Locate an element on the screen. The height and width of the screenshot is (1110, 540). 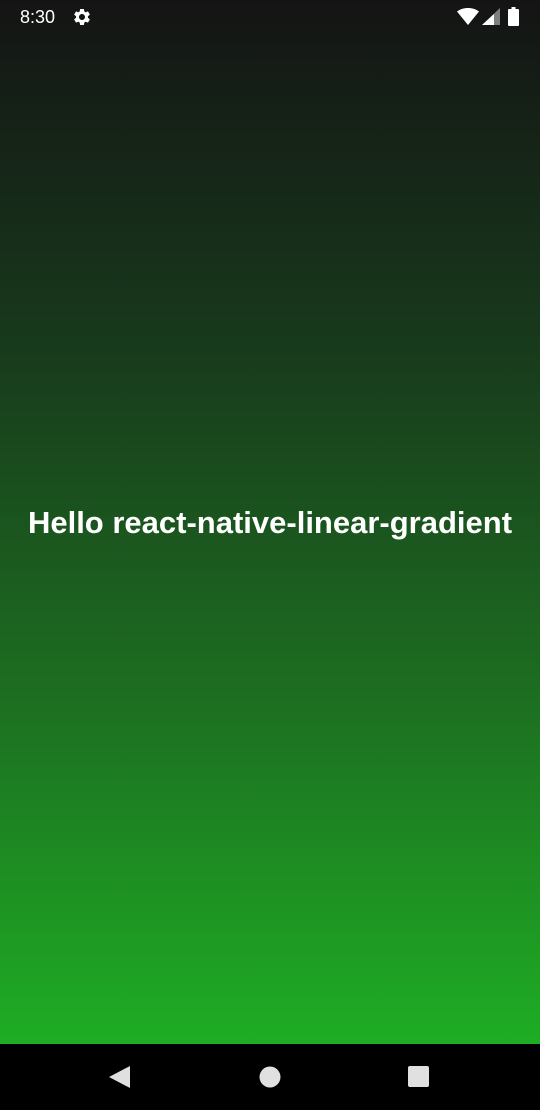
status-time: 8:30 is located at coordinates (38, 17).